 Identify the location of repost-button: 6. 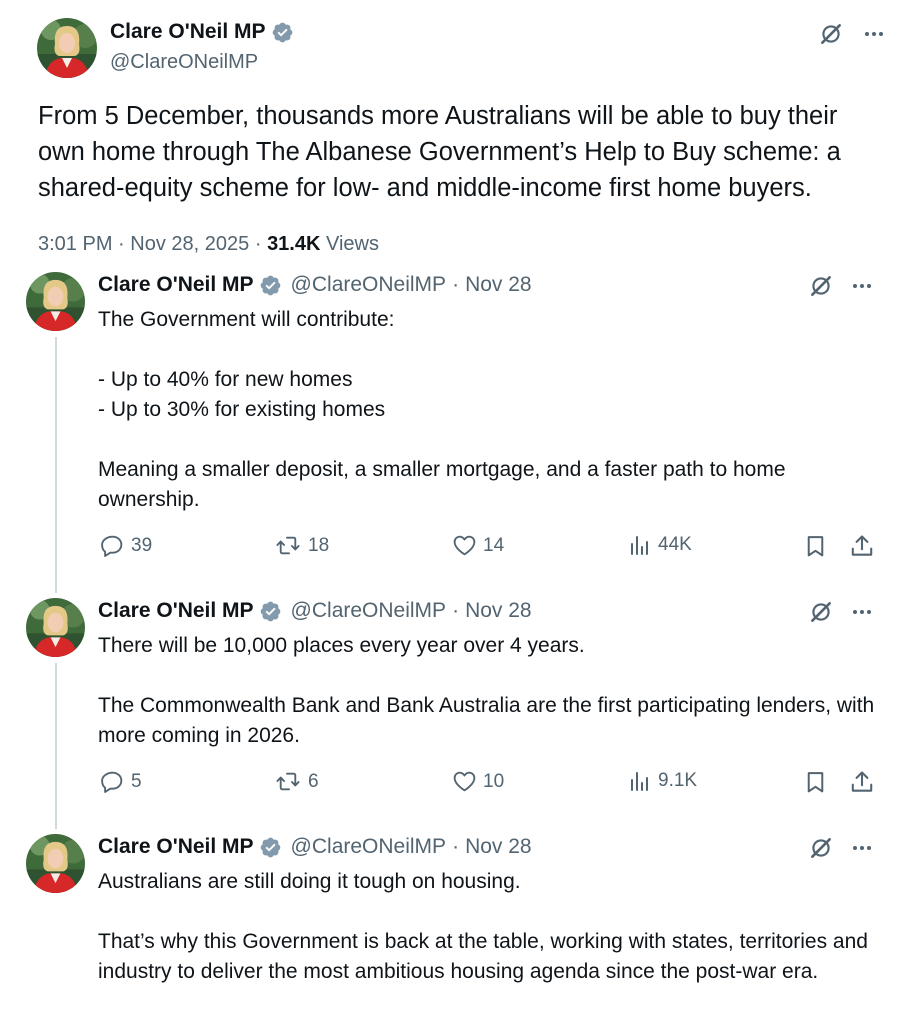
(296, 781).